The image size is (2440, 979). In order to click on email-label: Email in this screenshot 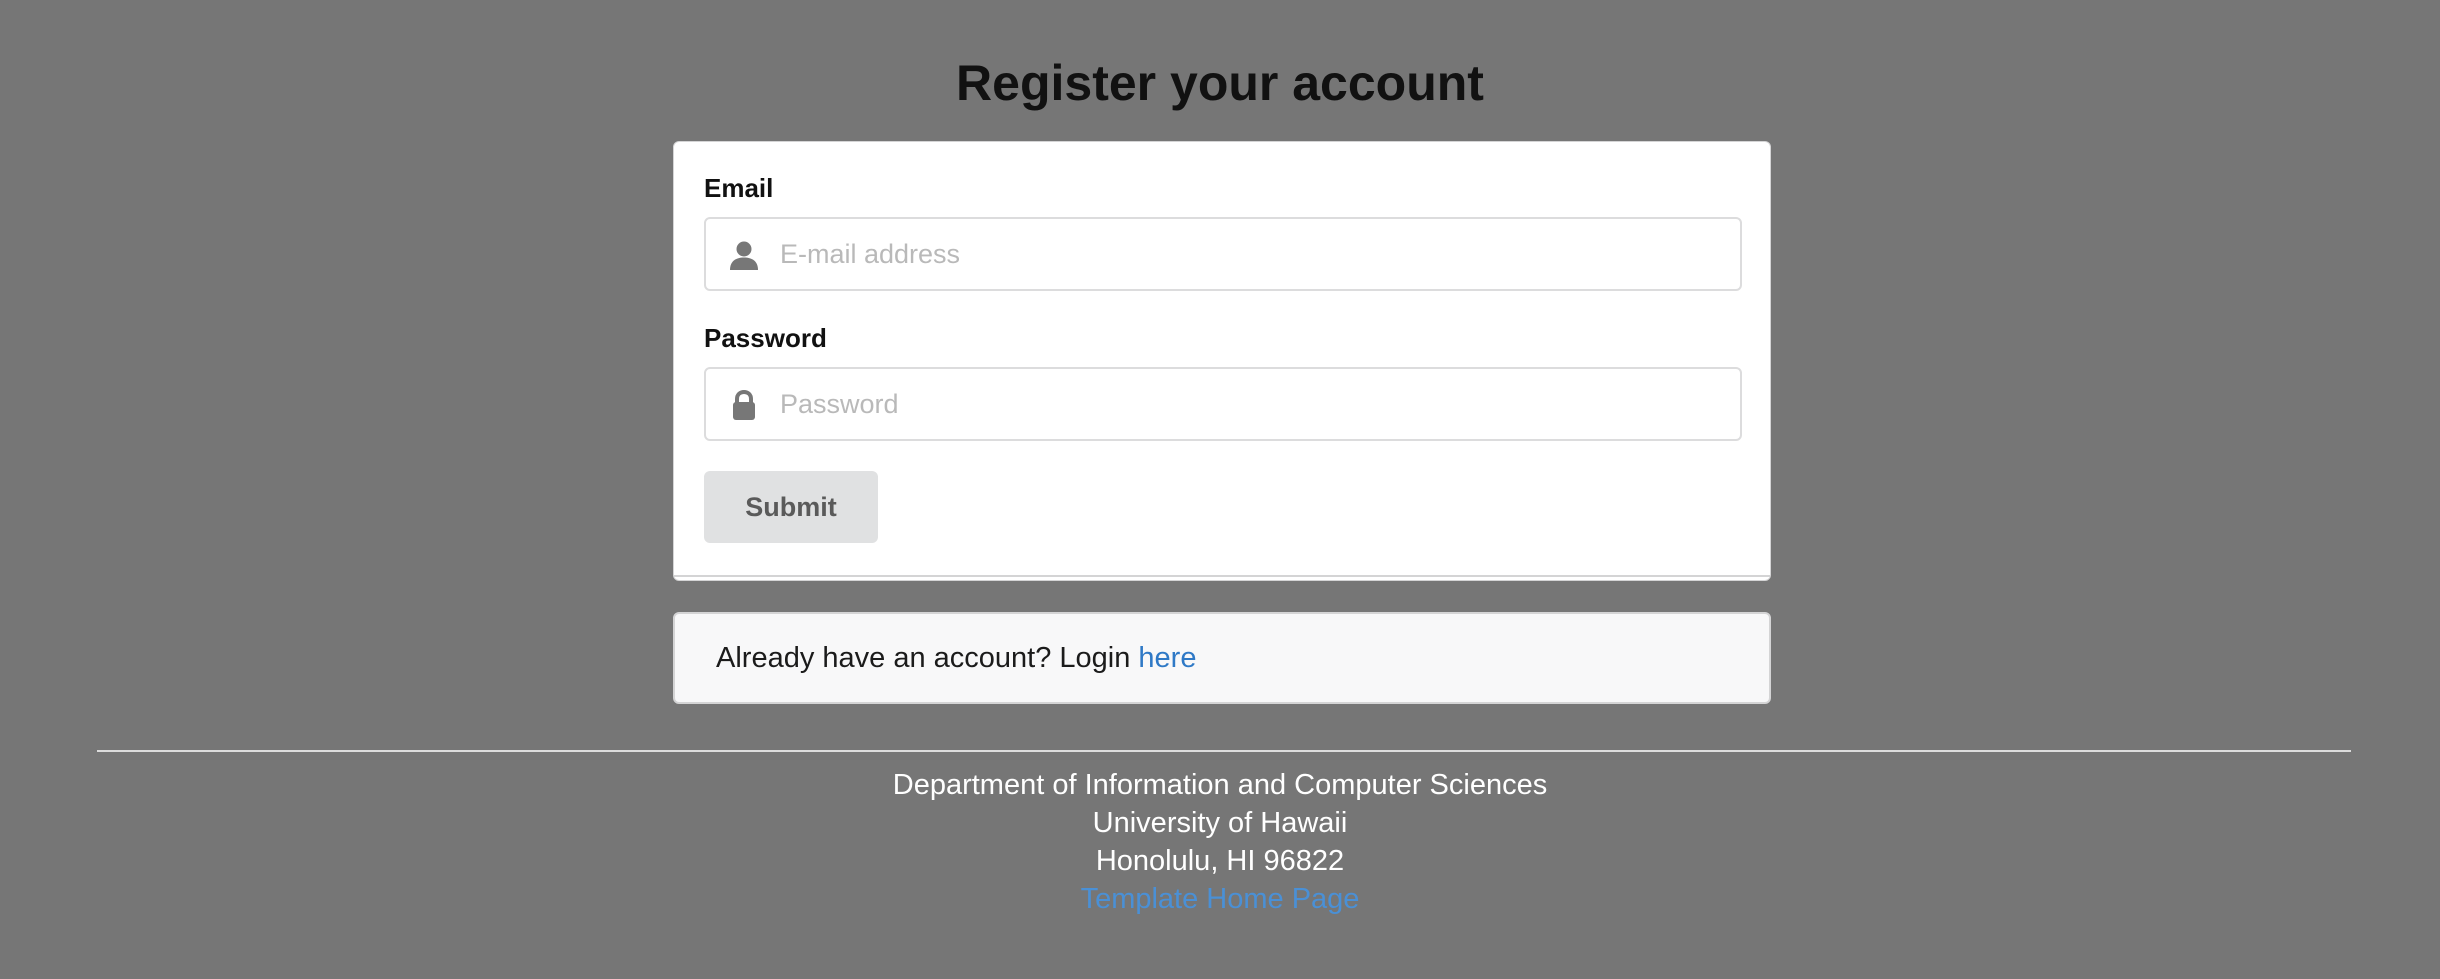, I will do `click(739, 188)`.